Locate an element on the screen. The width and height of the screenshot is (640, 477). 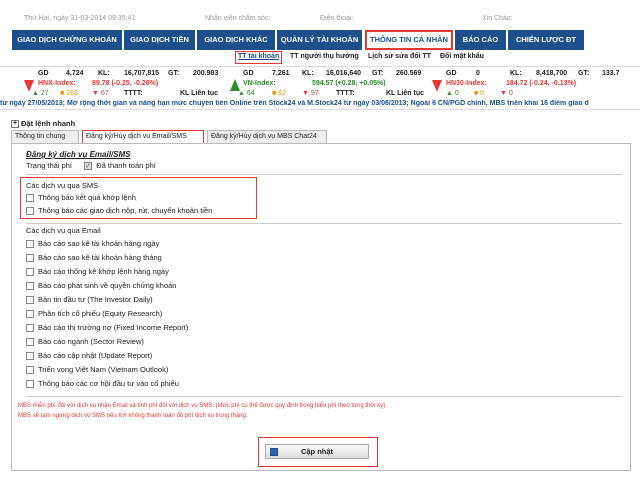
email-item: Báo cáo ngành (Sector Review) is located at coordinates (85, 342).